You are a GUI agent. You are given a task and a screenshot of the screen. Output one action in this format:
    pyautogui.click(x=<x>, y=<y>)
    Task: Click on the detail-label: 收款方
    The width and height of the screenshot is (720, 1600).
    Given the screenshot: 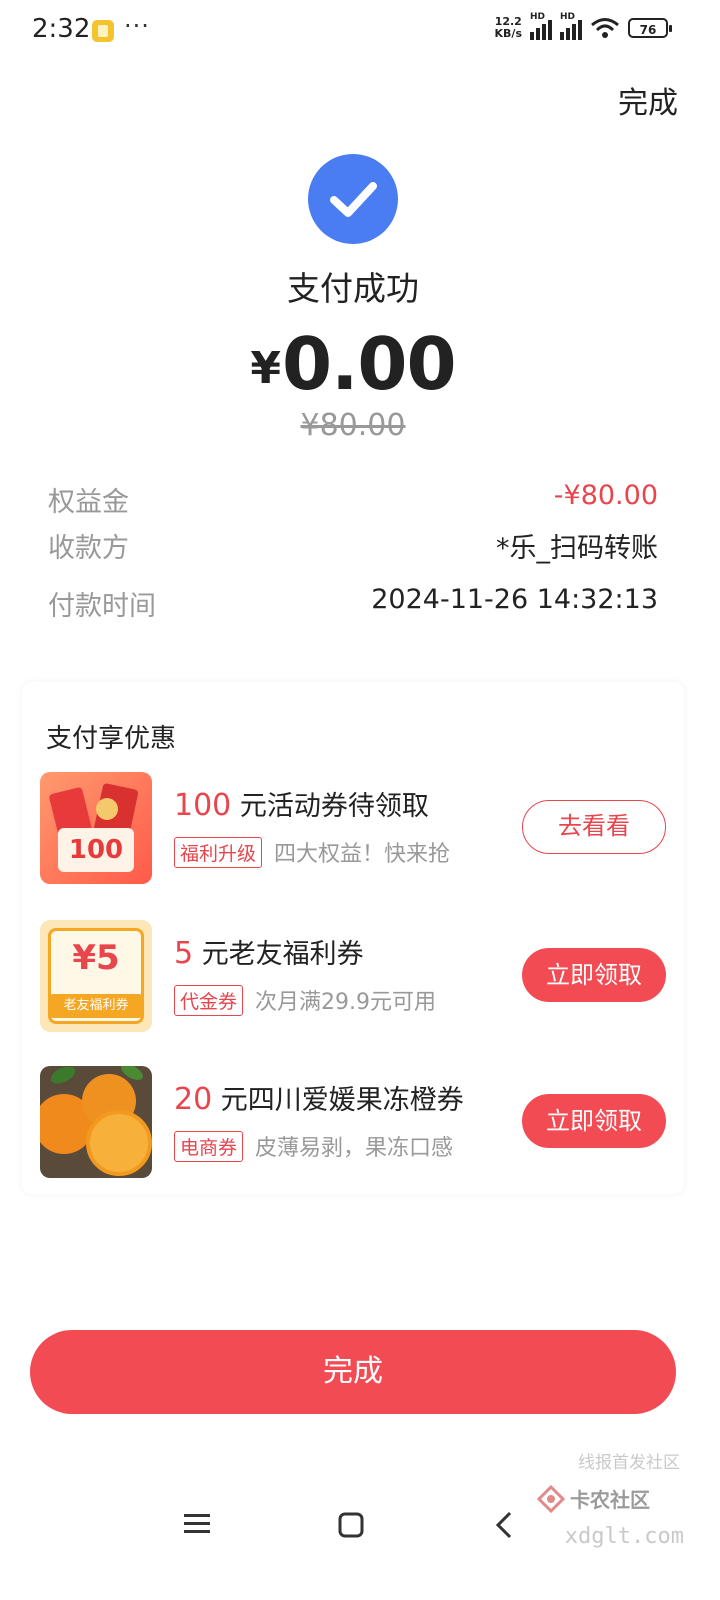 What is the action you would take?
    pyautogui.click(x=88, y=548)
    